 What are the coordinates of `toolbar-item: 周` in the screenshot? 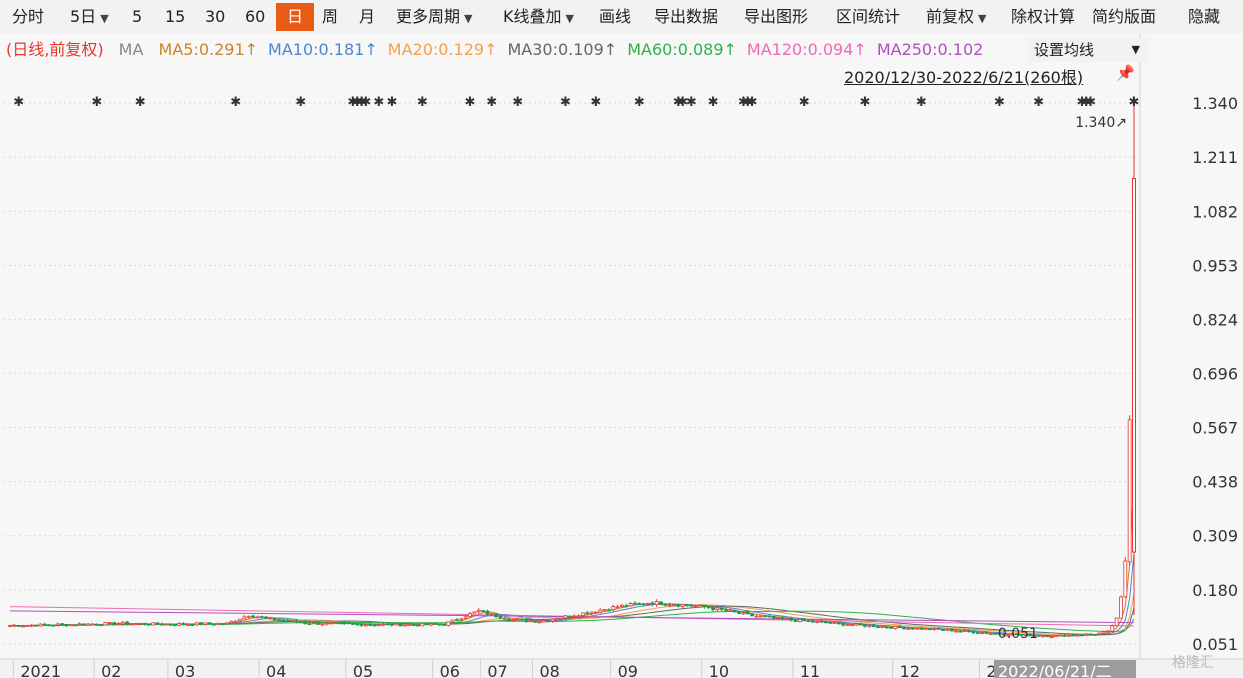 It's located at (330, 17).